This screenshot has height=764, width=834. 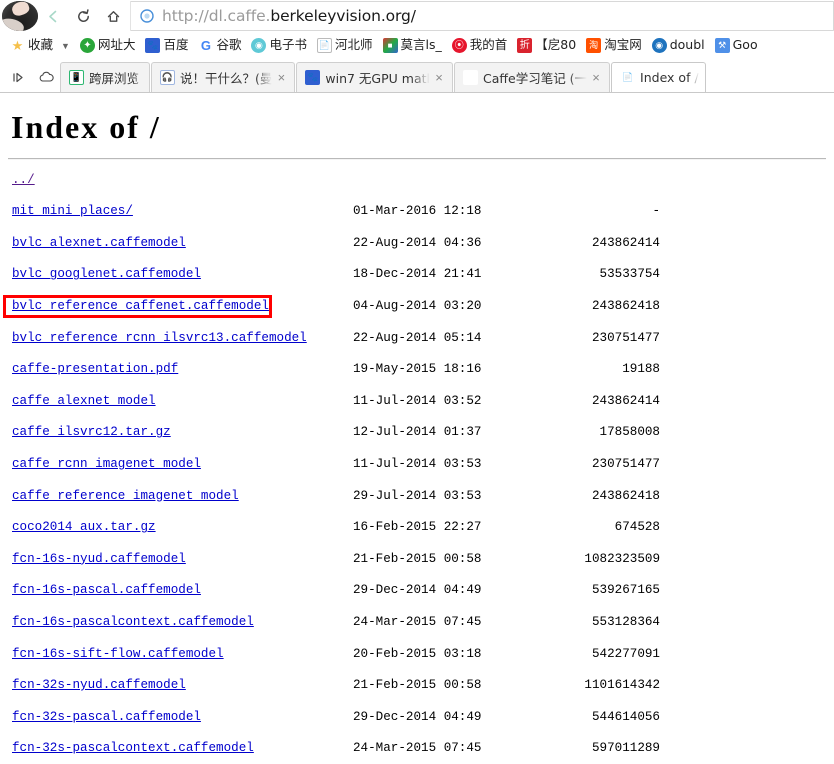 What do you see at coordinates (480, 46) in the screenshot?
I see `bookmark-weibo: ⦿ 我的首` at bounding box center [480, 46].